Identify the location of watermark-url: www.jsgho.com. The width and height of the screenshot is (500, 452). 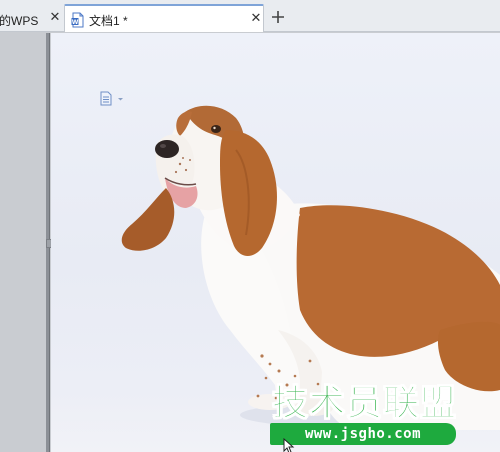
(363, 434).